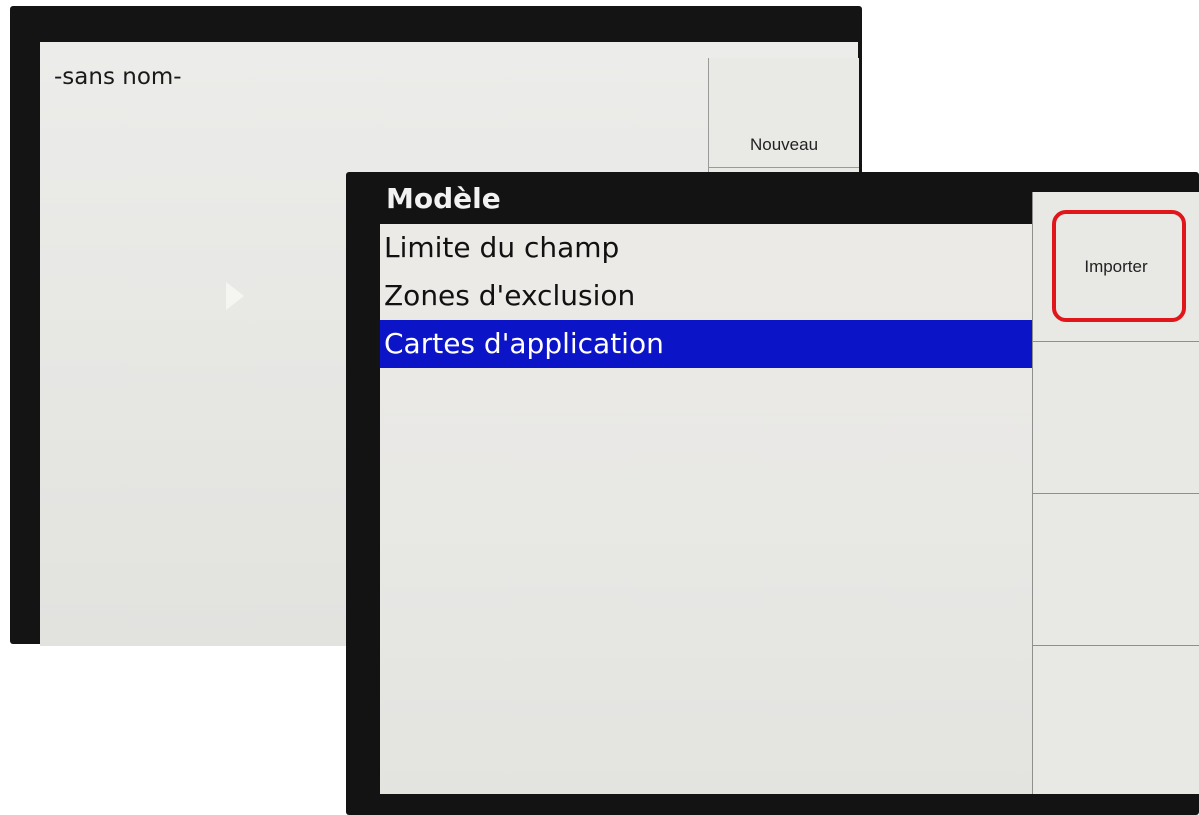  Describe the element at coordinates (118, 77) in the screenshot. I see `back-screen-title: -sans nom-` at that location.